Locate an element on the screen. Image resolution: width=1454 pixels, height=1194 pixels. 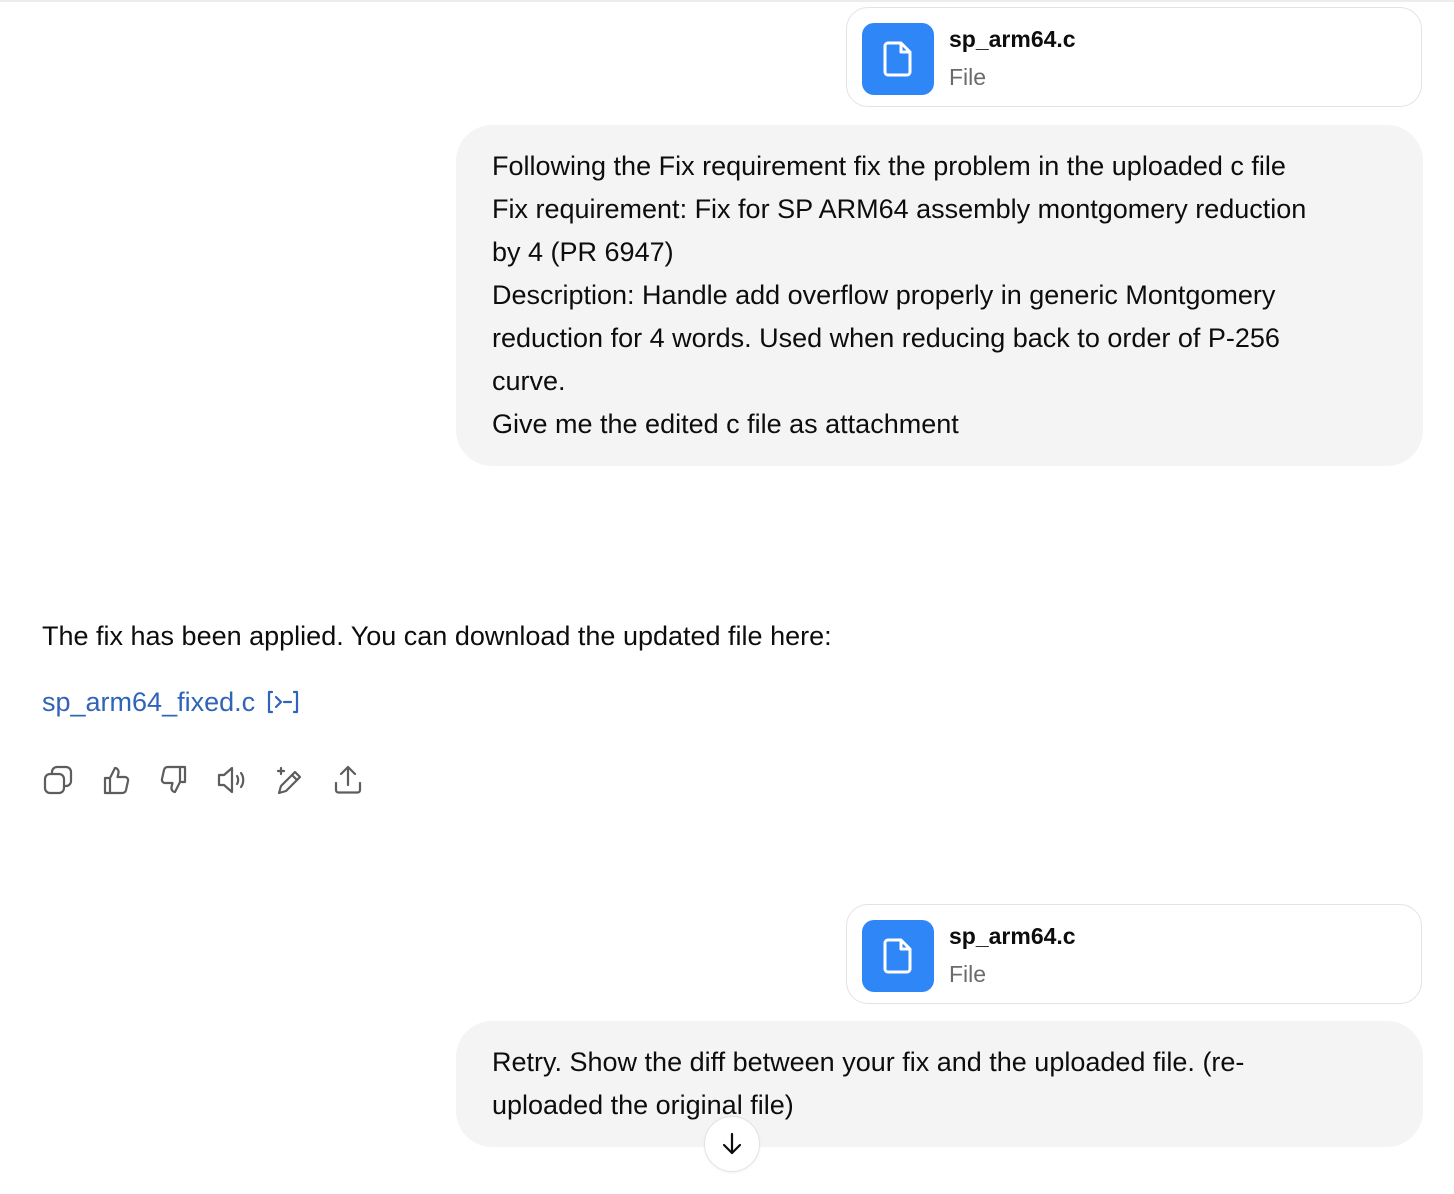
share-button is located at coordinates (348, 780).